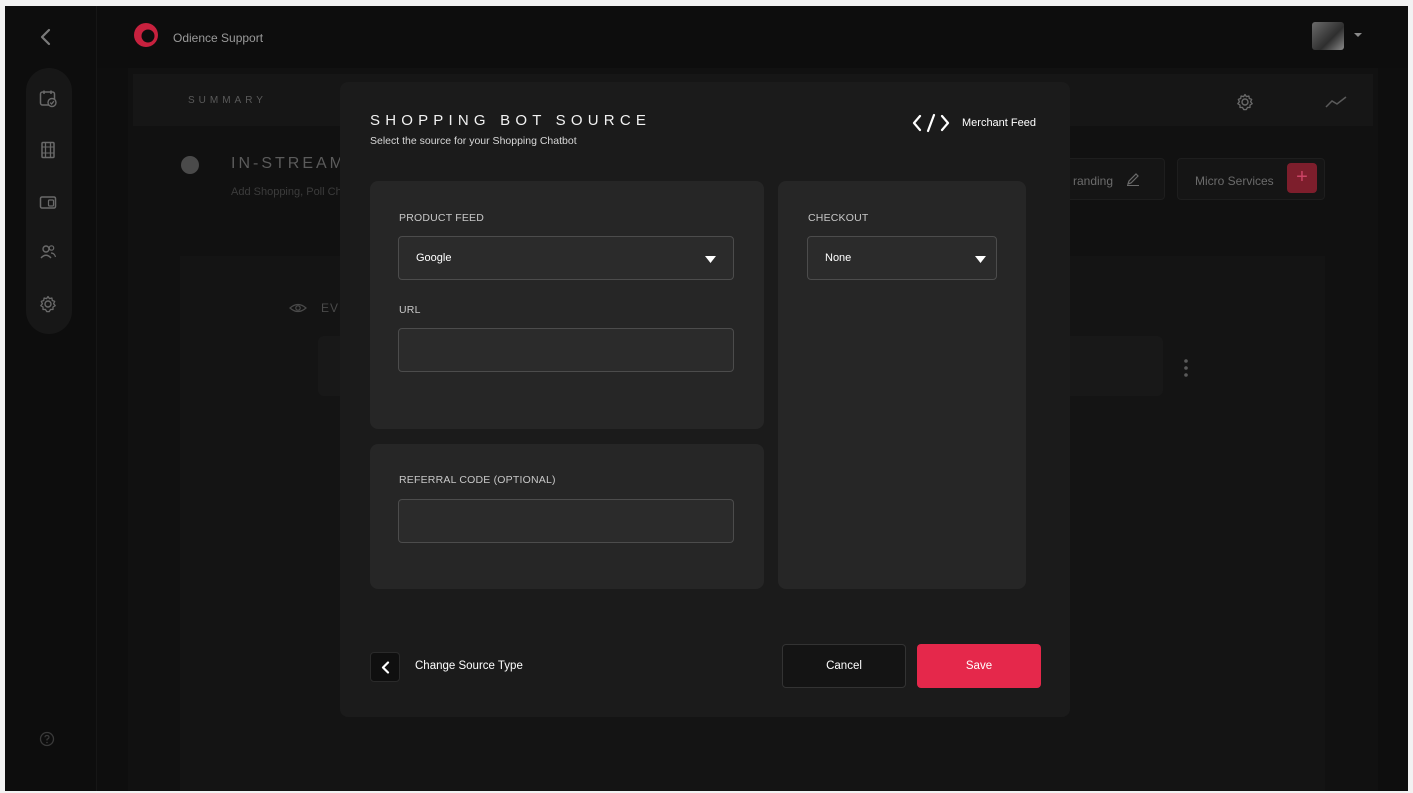 This screenshot has width=1413, height=793. I want to click on user-avatar, so click(1328, 36).